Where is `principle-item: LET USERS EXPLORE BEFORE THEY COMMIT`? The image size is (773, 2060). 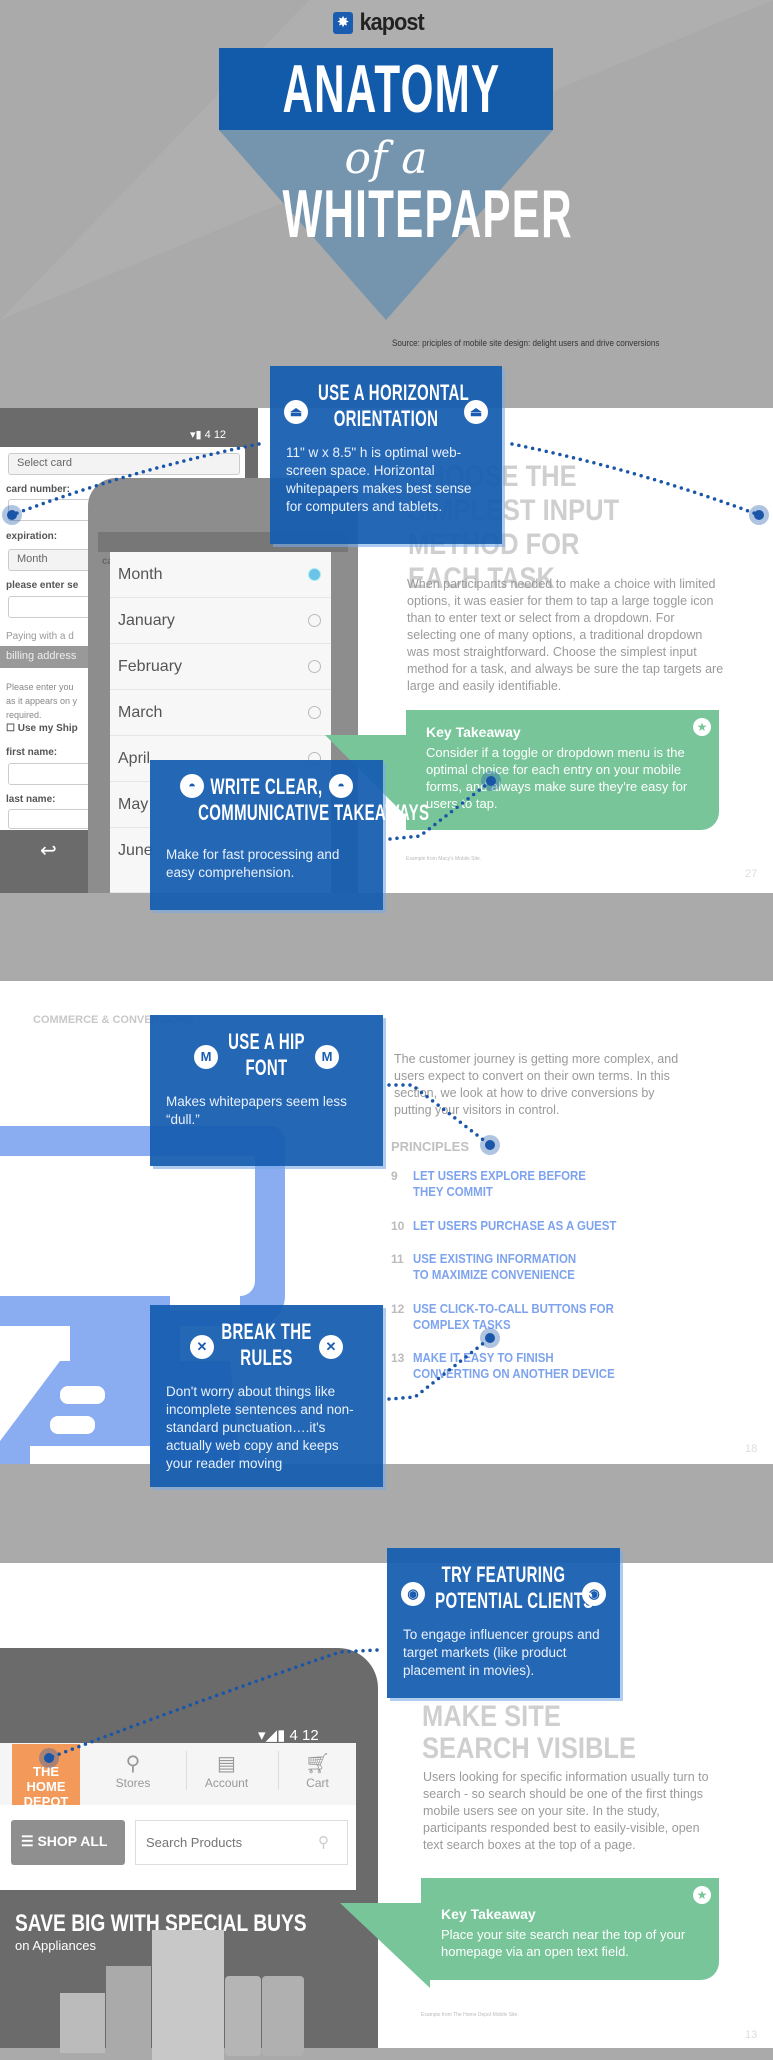
principle-item: LET USERS EXPLORE BEFORE THEY COMMIT is located at coordinates (499, 1184).